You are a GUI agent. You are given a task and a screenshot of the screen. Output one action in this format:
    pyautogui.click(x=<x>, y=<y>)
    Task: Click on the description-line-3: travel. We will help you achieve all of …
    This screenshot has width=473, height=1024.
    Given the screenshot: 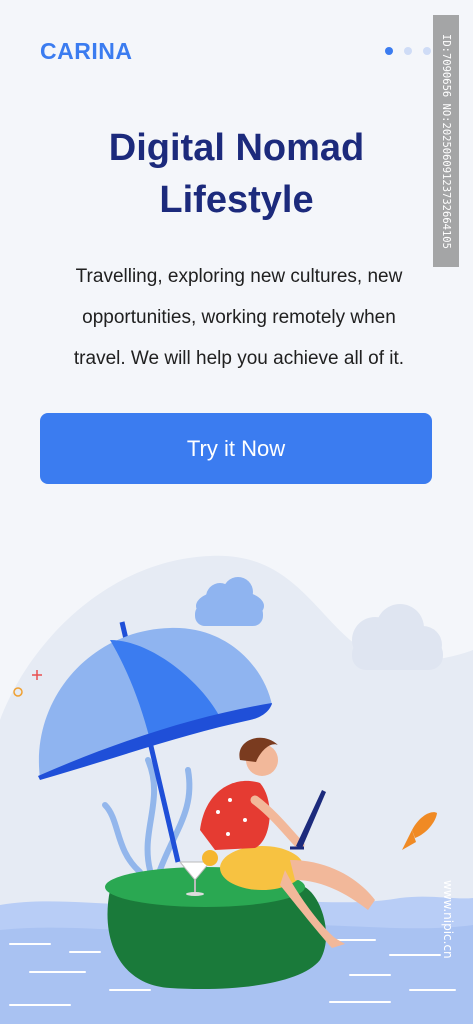 What is the action you would take?
    pyautogui.click(x=239, y=358)
    